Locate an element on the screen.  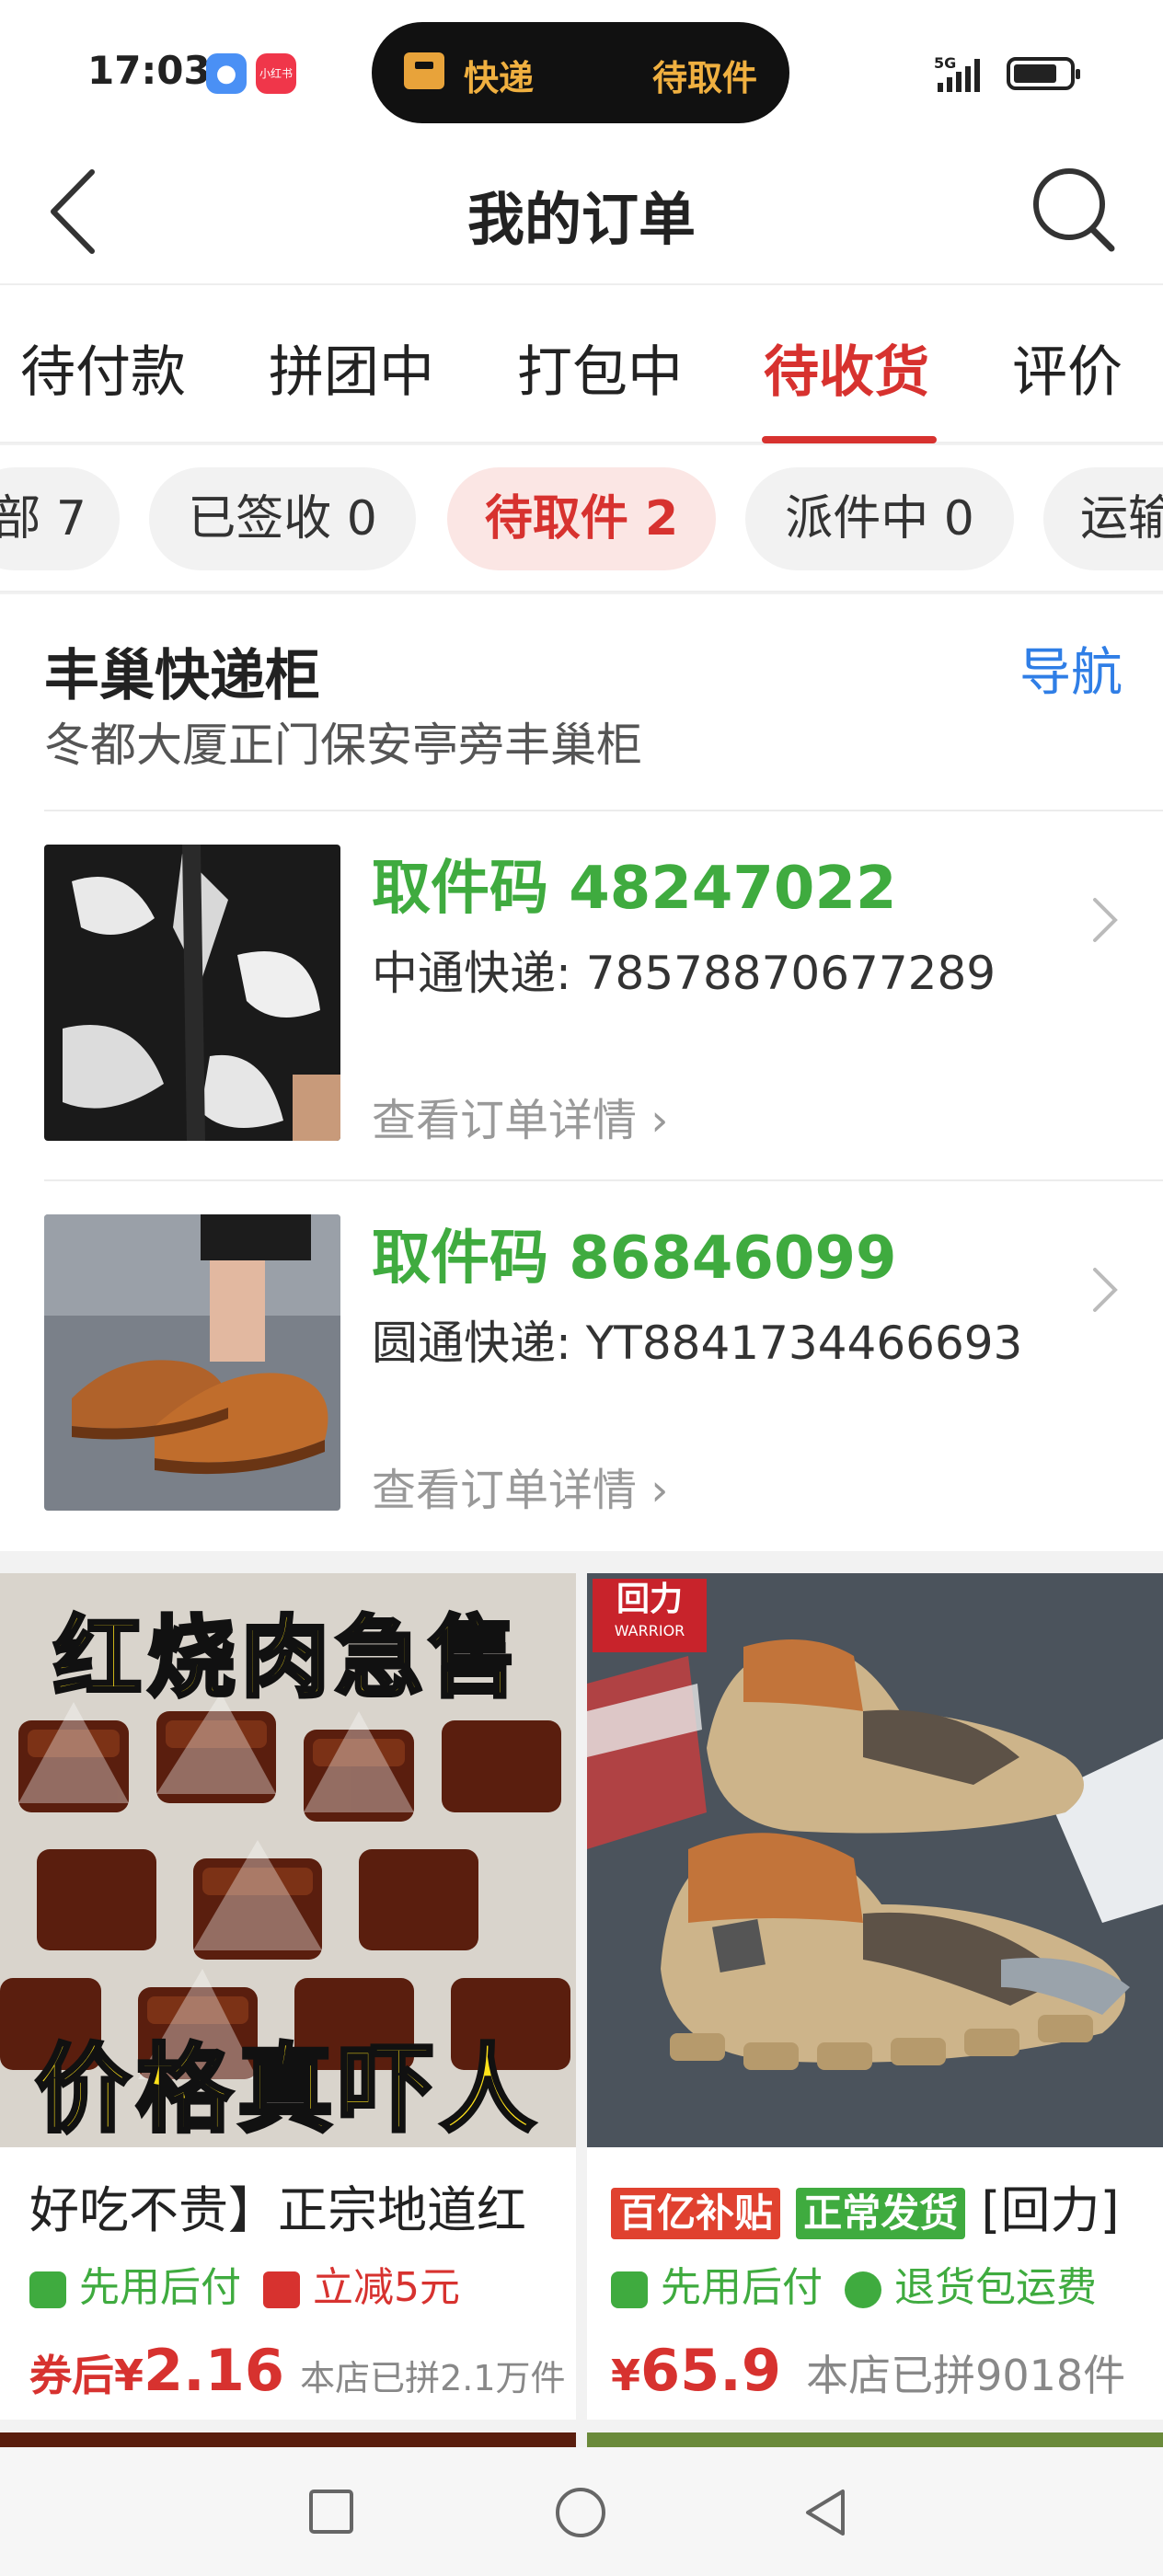
tab-packing: 打包中 is located at coordinates (600, 368).